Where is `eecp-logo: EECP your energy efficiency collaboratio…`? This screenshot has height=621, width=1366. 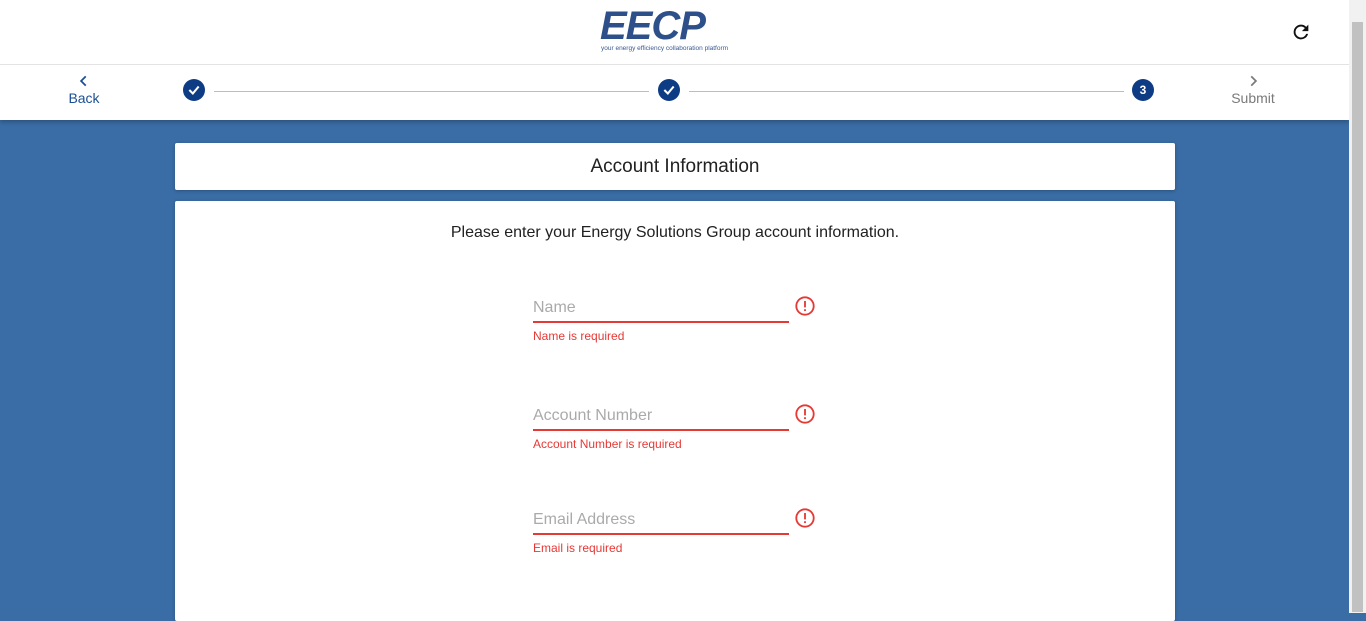
eecp-logo: EECP your energy efficiency collaboratio… is located at coordinates (672, 31).